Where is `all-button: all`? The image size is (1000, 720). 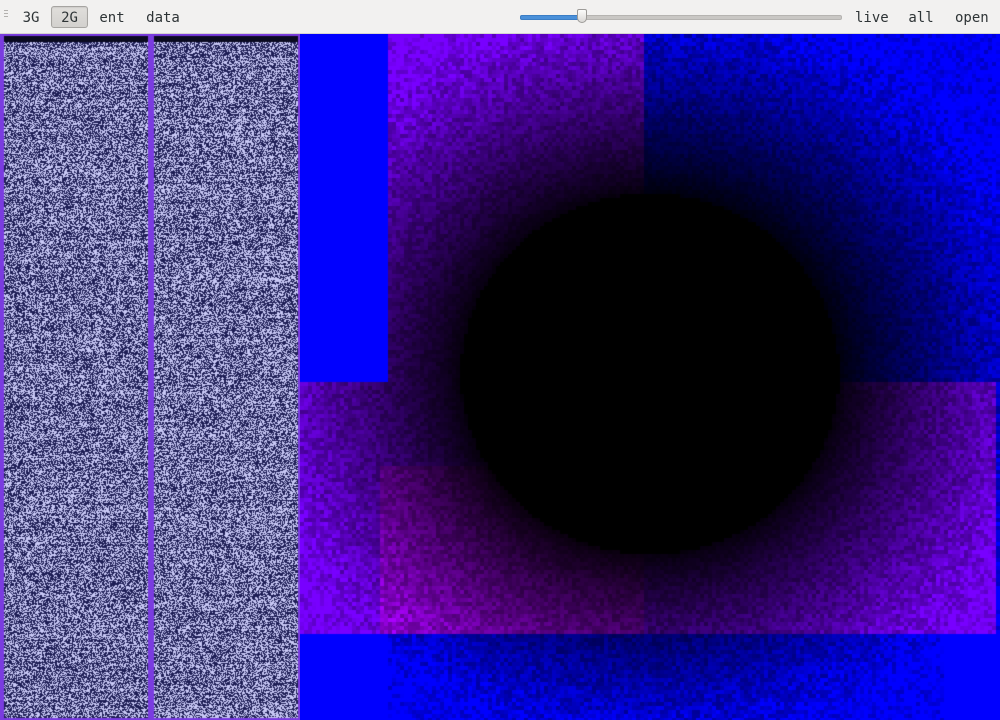
all-button: all is located at coordinates (921, 17).